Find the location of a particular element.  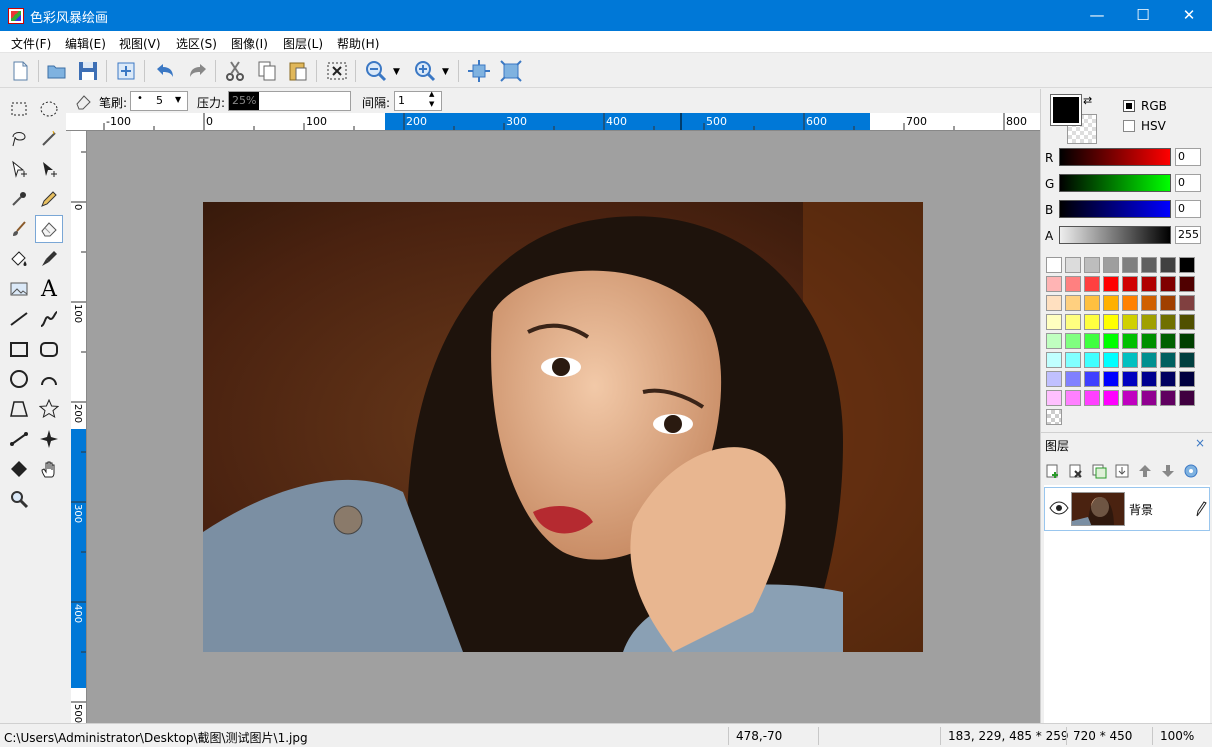

ellipse-select-icon is located at coordinates (49, 109).